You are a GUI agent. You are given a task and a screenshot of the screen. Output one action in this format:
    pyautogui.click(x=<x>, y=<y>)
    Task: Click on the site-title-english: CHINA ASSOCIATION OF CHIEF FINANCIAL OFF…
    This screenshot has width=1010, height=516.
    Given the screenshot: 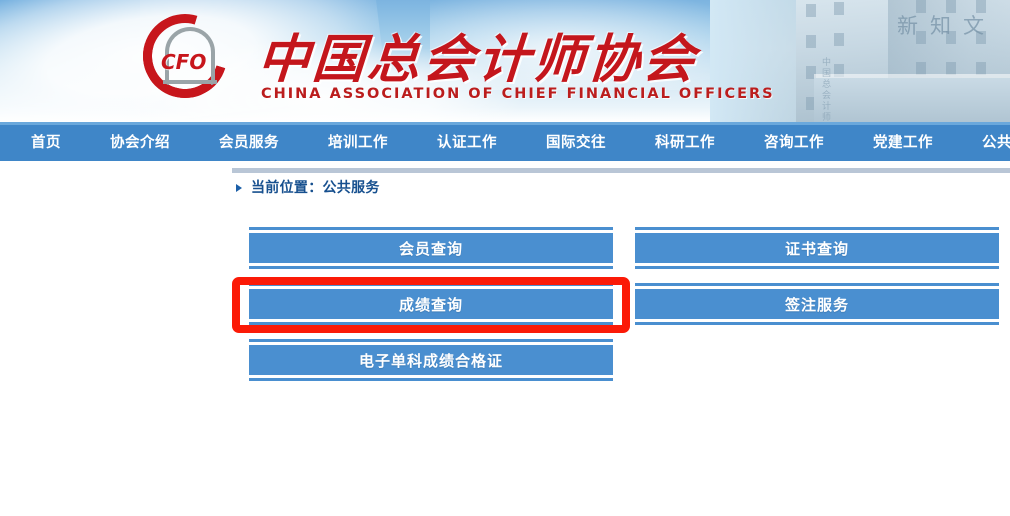 What is the action you would take?
    pyautogui.click(x=518, y=94)
    